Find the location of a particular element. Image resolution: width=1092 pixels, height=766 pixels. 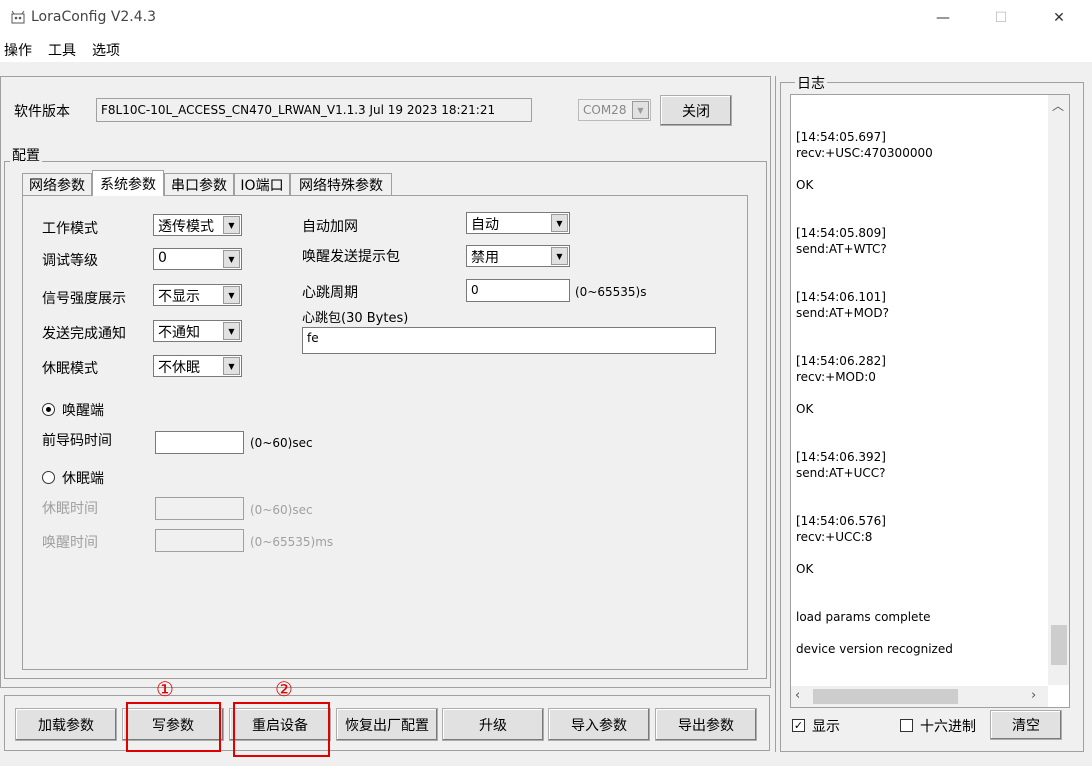

menu-options: 选项 is located at coordinates (106, 50).